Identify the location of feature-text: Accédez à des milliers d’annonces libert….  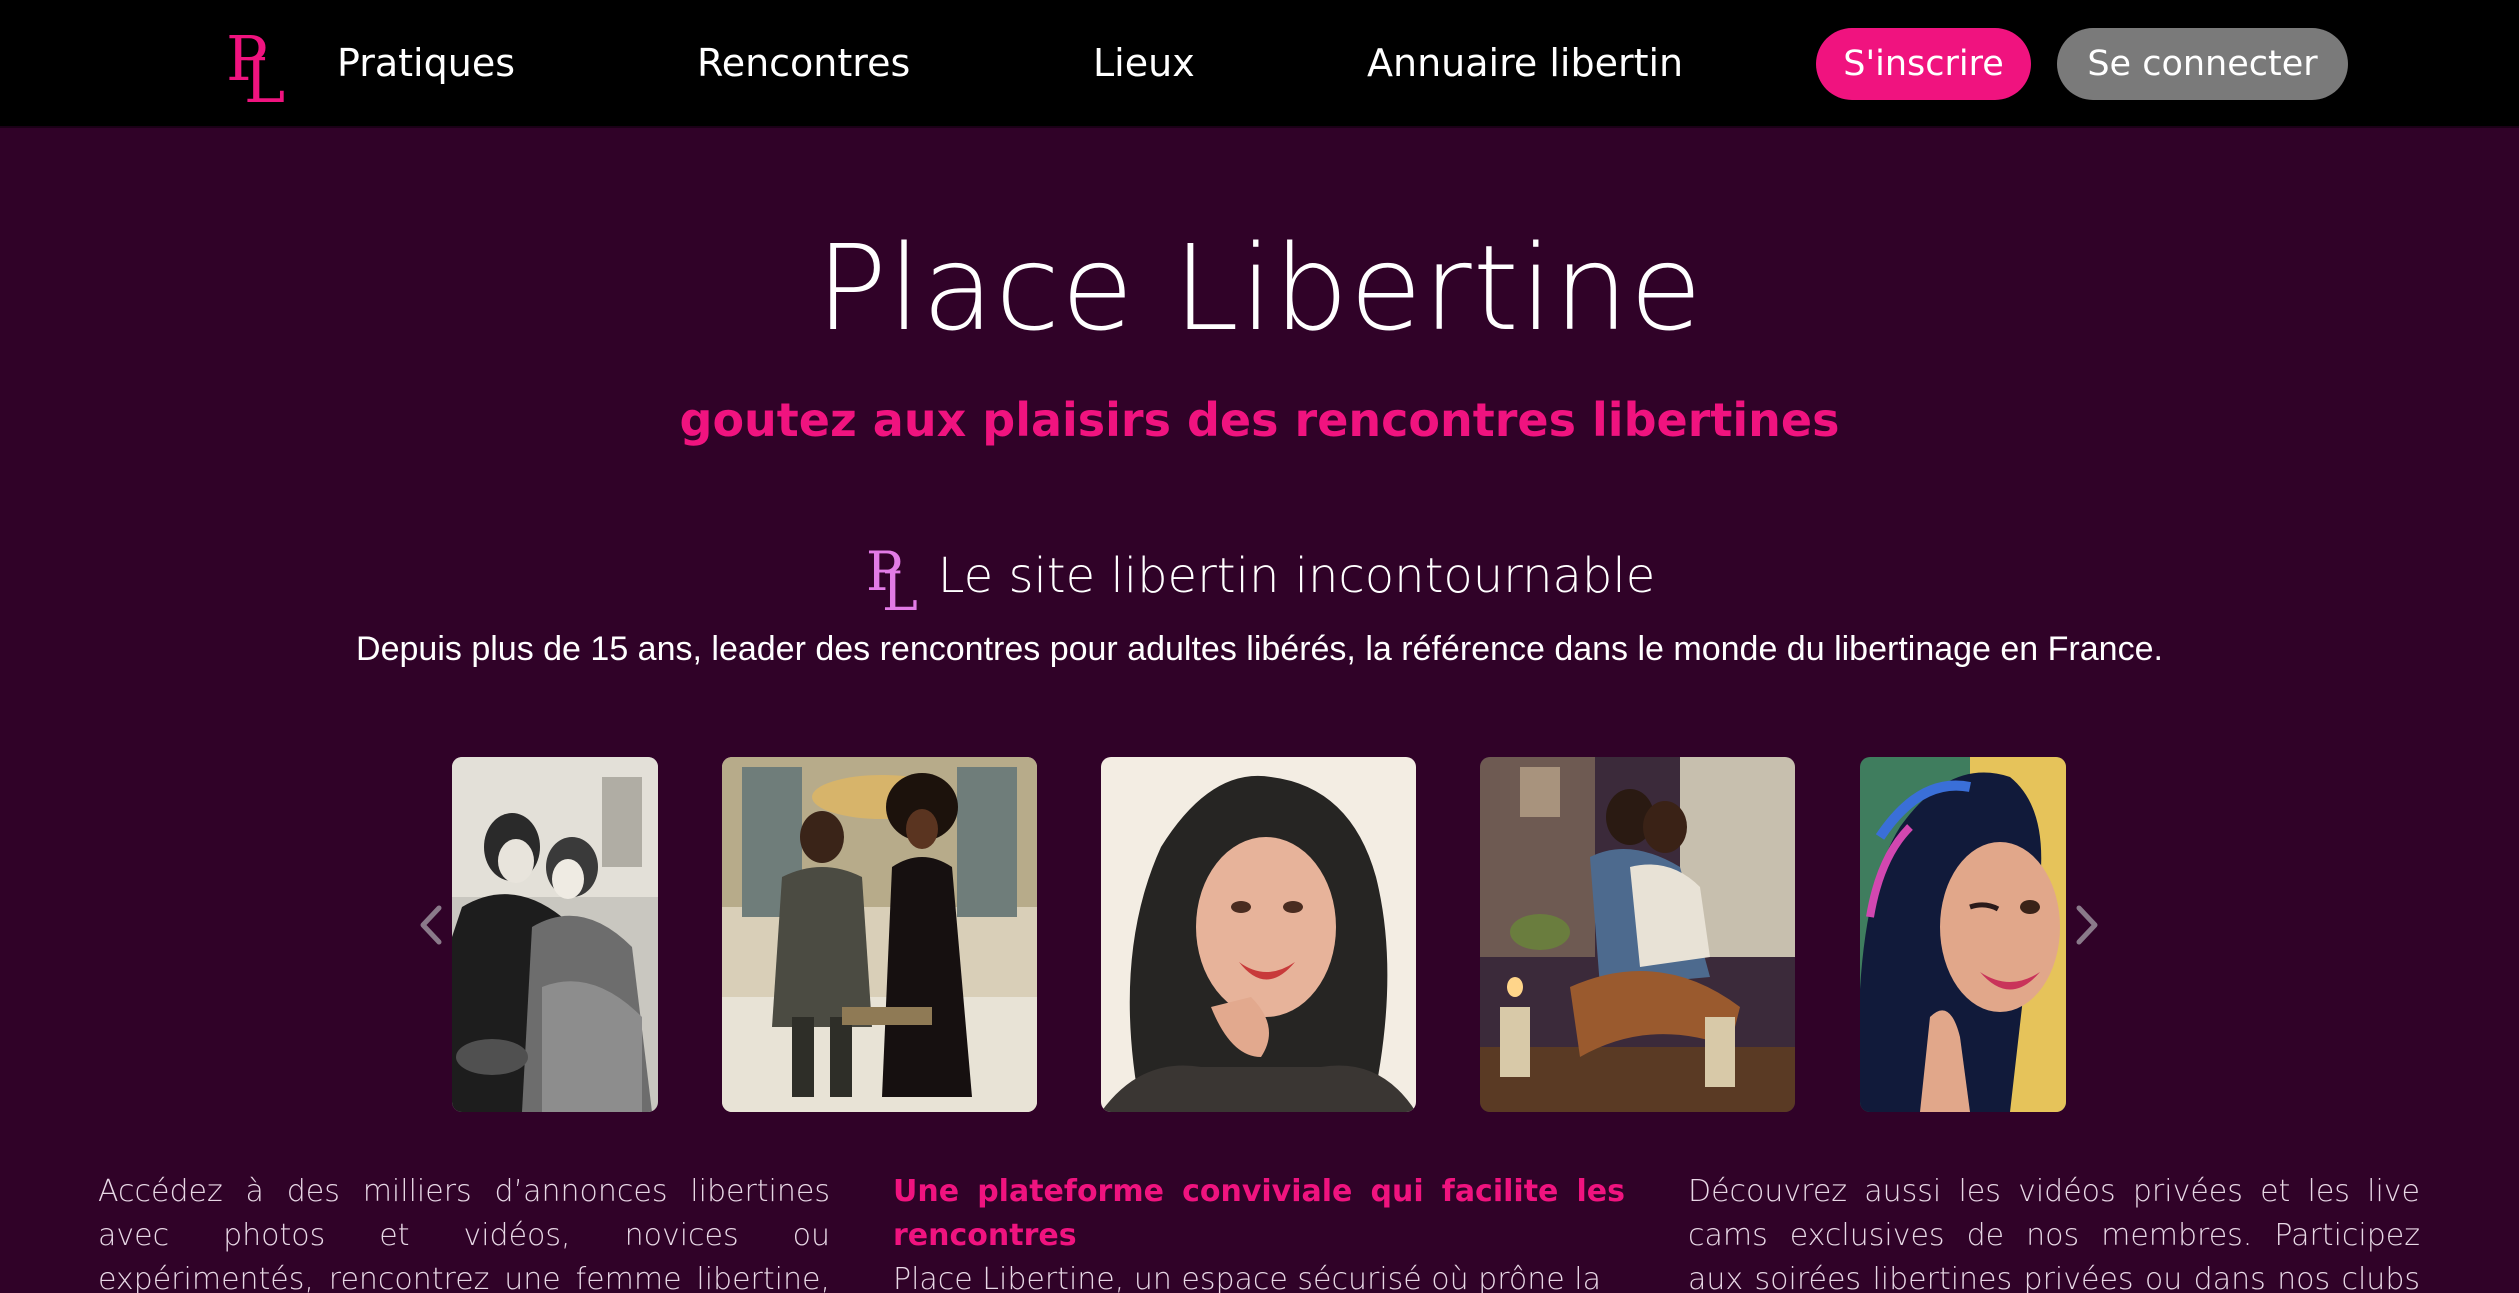
(464, 1233).